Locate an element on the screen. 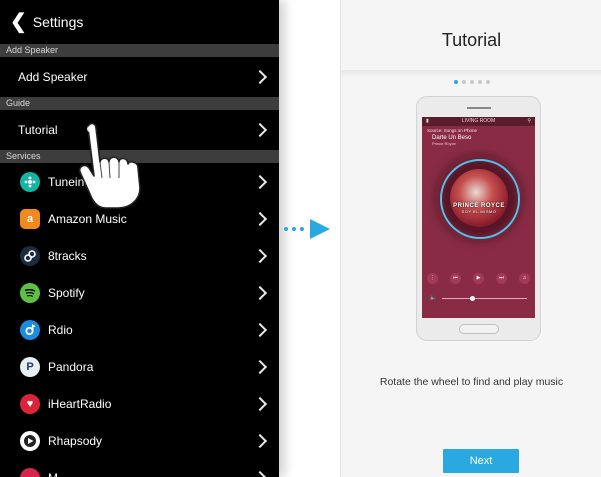 The image size is (601, 477). service-item-spotify: Spotify is located at coordinates (139, 292).